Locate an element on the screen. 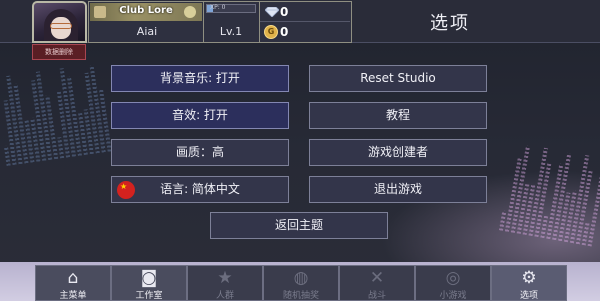 This screenshot has height=301, width=600. camera-icon: ◙ is located at coordinates (149, 278).